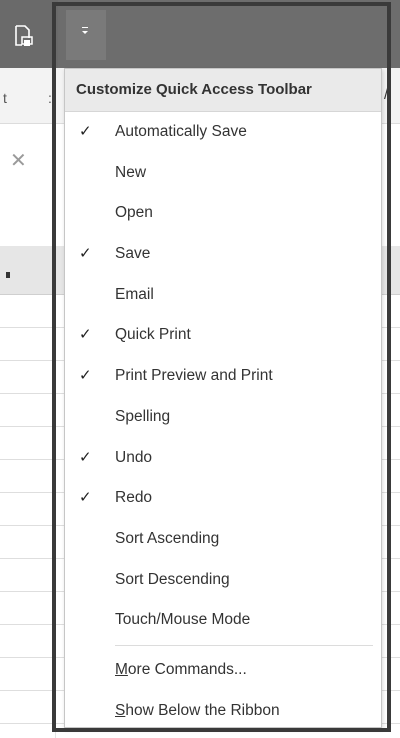 The height and width of the screenshot is (738, 400). Describe the element at coordinates (167, 538) in the screenshot. I see `menu-item-label: Sort Ascending` at that location.